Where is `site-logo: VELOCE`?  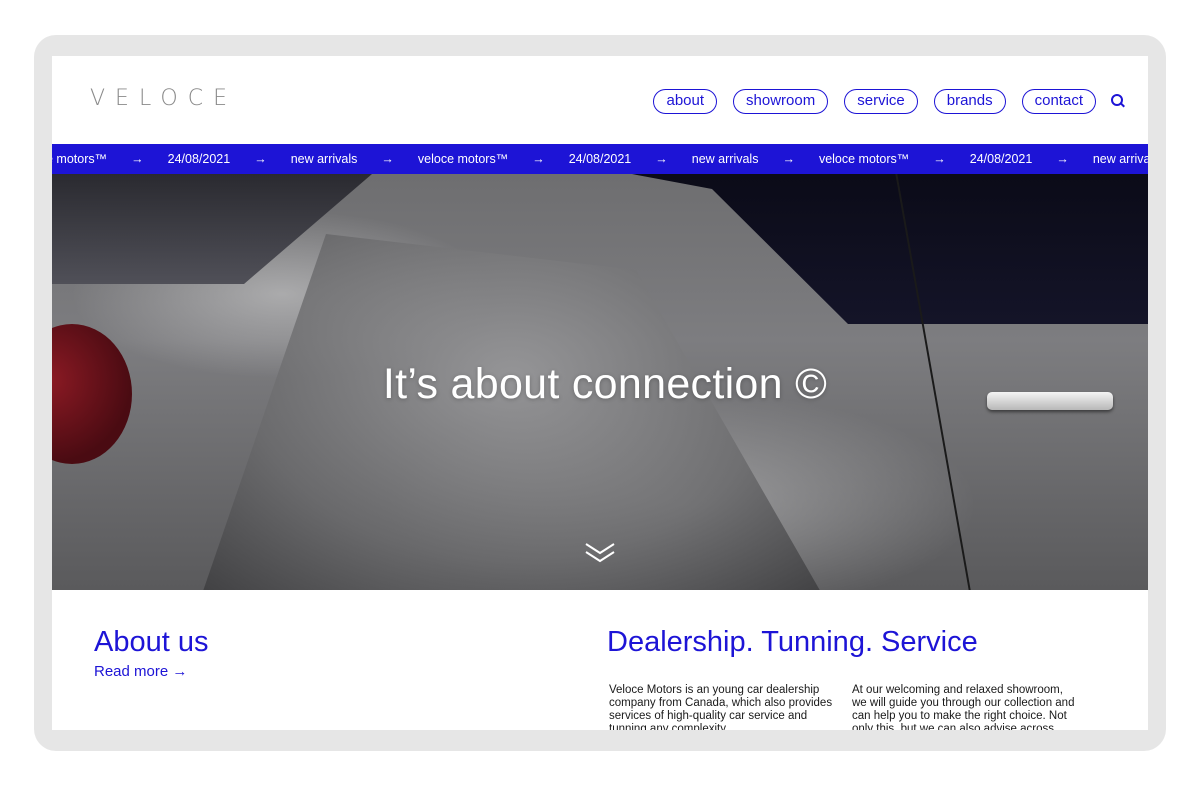 site-logo: VELOCE is located at coordinates (163, 98).